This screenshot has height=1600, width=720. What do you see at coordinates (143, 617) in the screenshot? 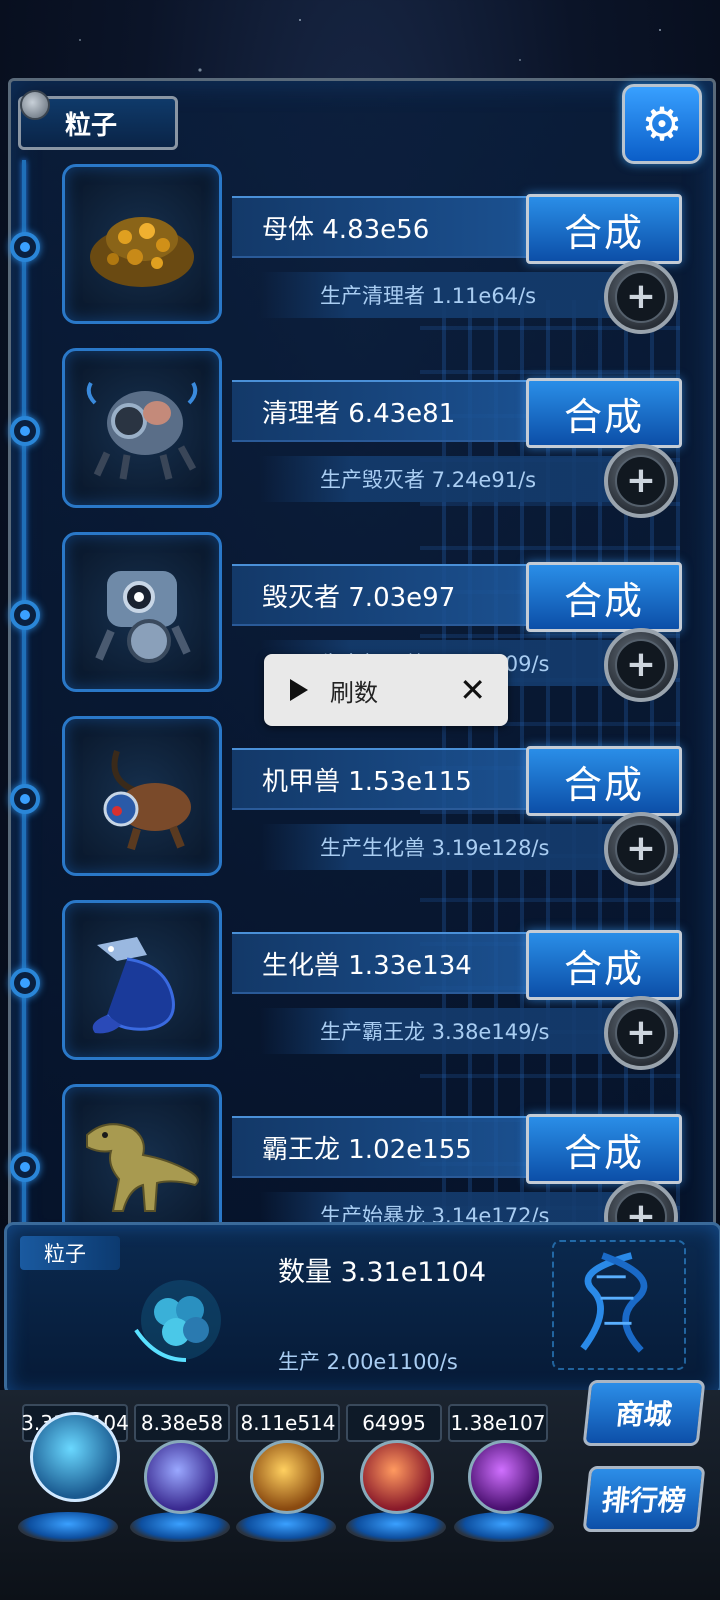
I see `destroyer-robot-icon` at bounding box center [143, 617].